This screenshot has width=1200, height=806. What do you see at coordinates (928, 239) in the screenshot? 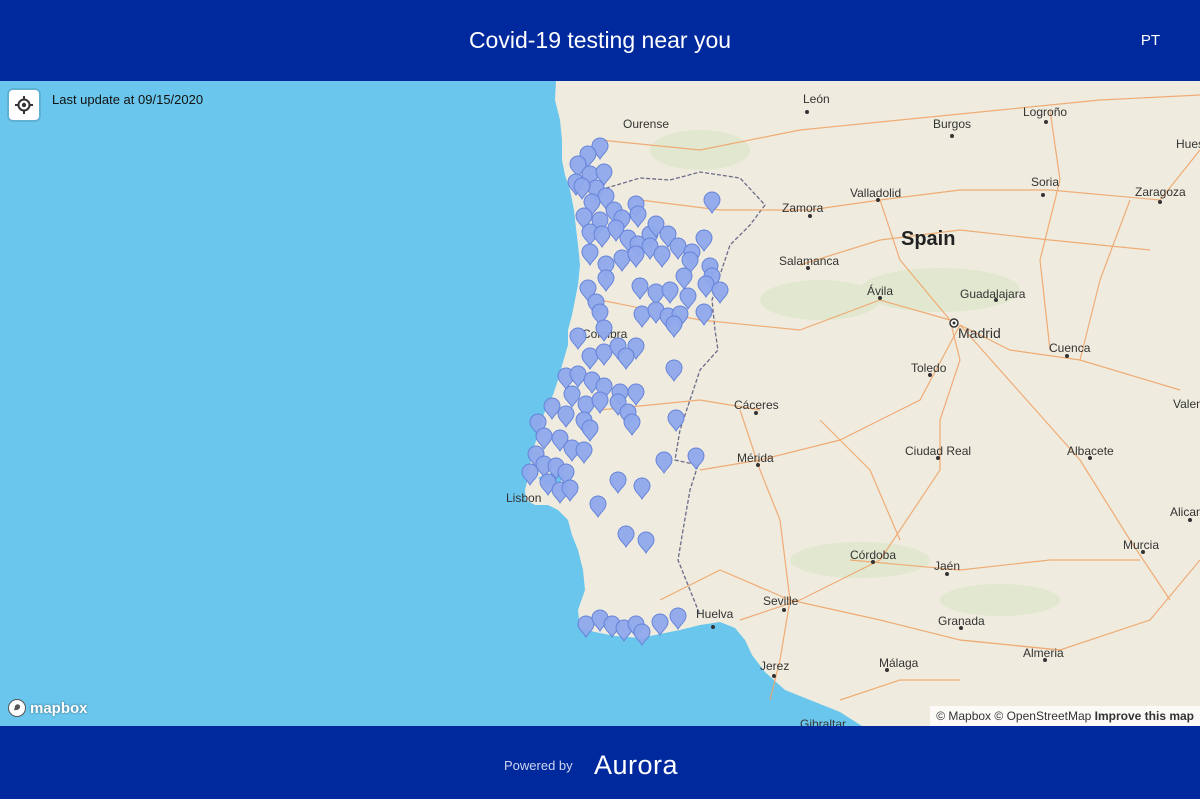
I see `country-label: Spain` at bounding box center [928, 239].